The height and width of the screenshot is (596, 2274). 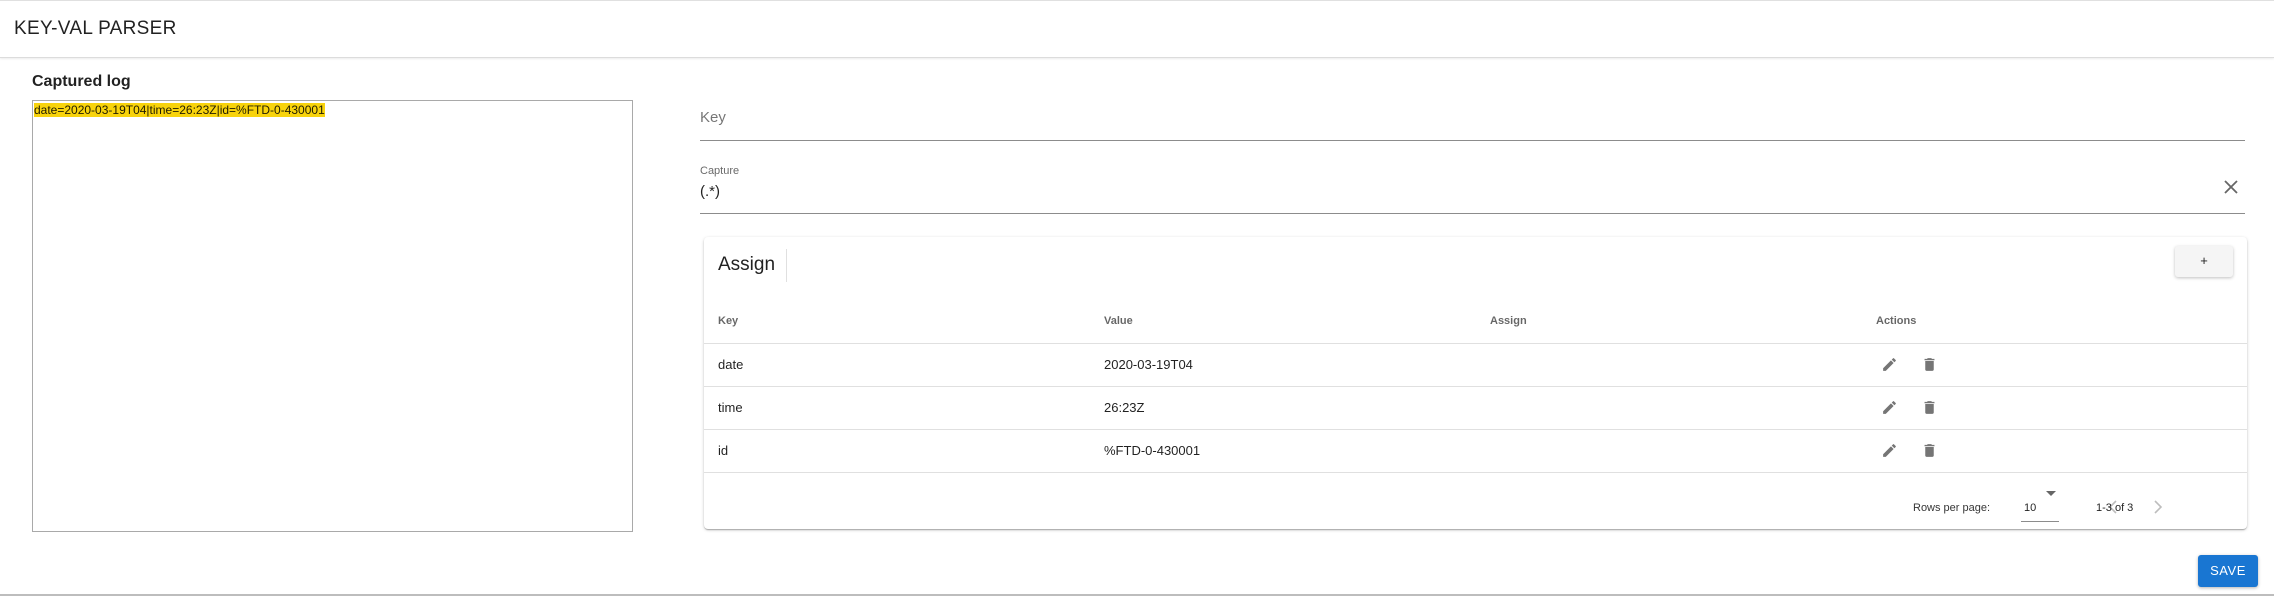 I want to click on column-header-key: Key, so click(x=728, y=321).